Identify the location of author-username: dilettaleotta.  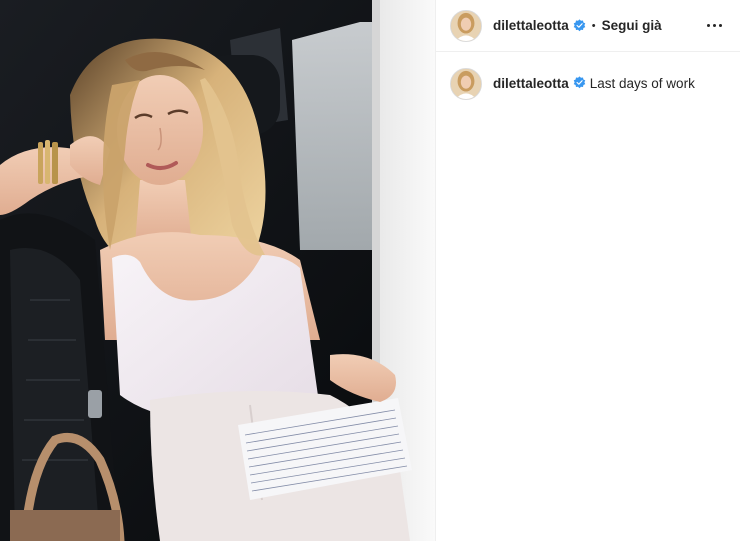
(531, 25).